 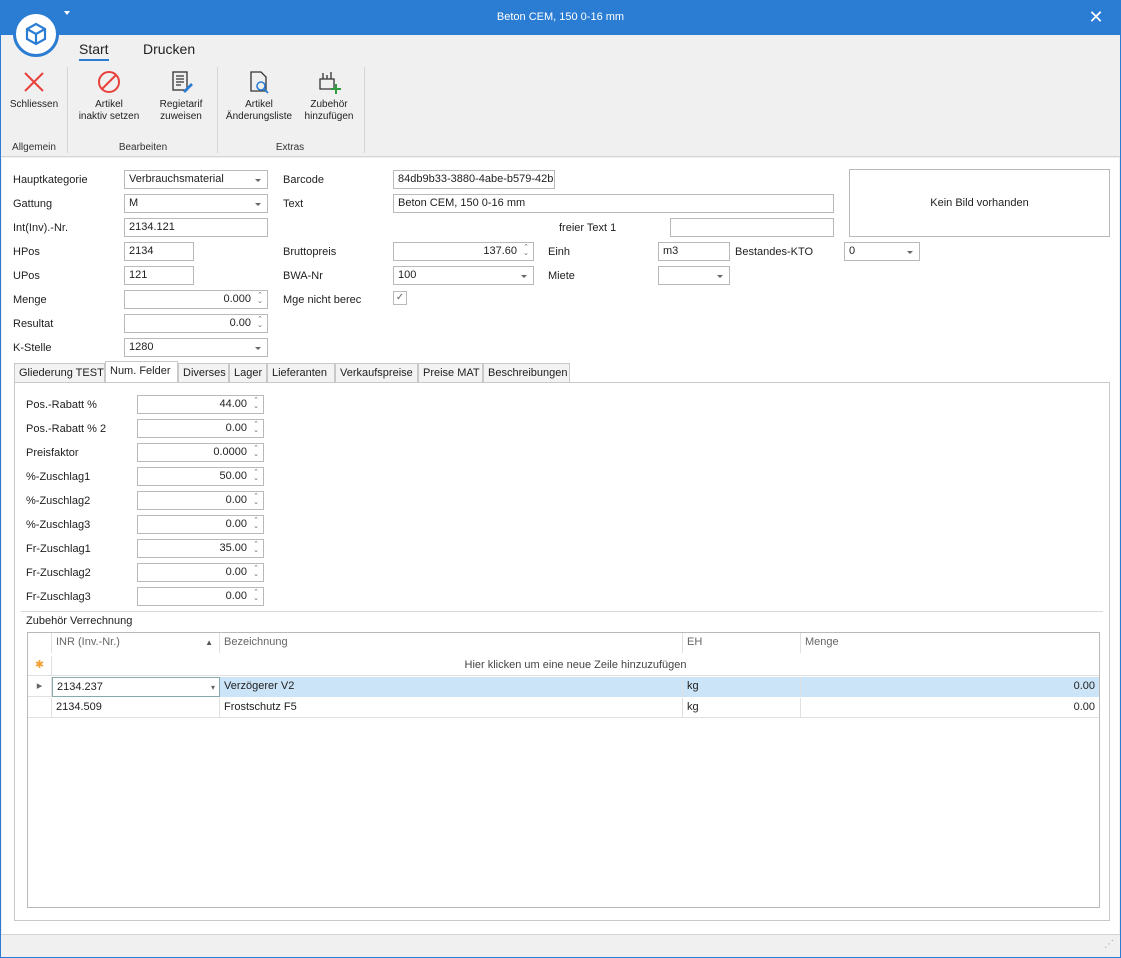 What do you see at coordinates (52, 453) in the screenshot?
I see `numfield-label: Preisfaktor` at bounding box center [52, 453].